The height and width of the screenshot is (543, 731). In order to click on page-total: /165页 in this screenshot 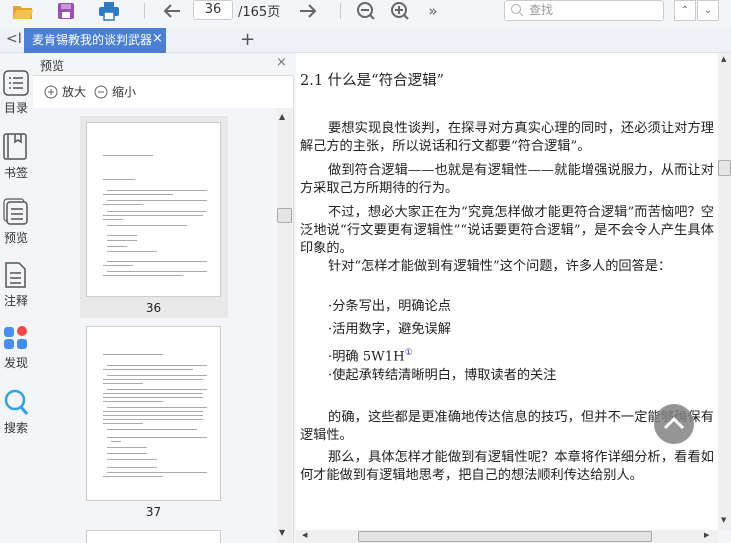, I will do `click(259, 12)`.